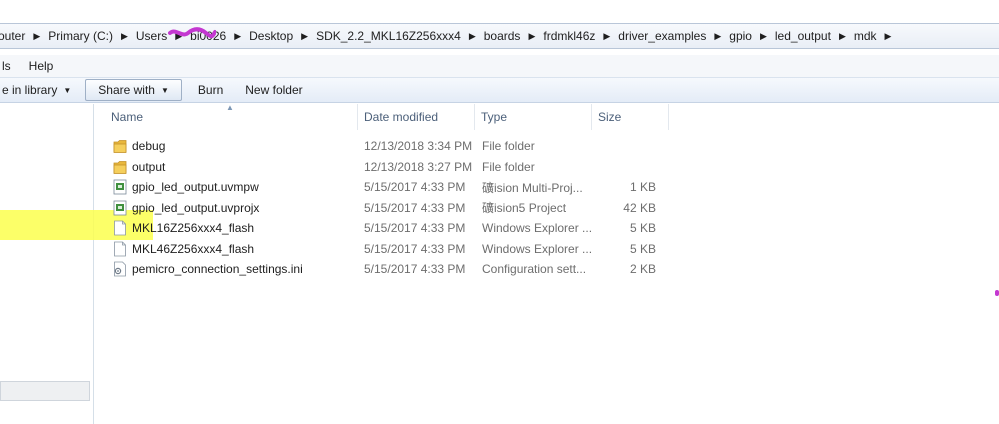  Describe the element at coordinates (193, 248) in the screenshot. I see `file-name: MKL46Z256xxx4_flash` at that location.